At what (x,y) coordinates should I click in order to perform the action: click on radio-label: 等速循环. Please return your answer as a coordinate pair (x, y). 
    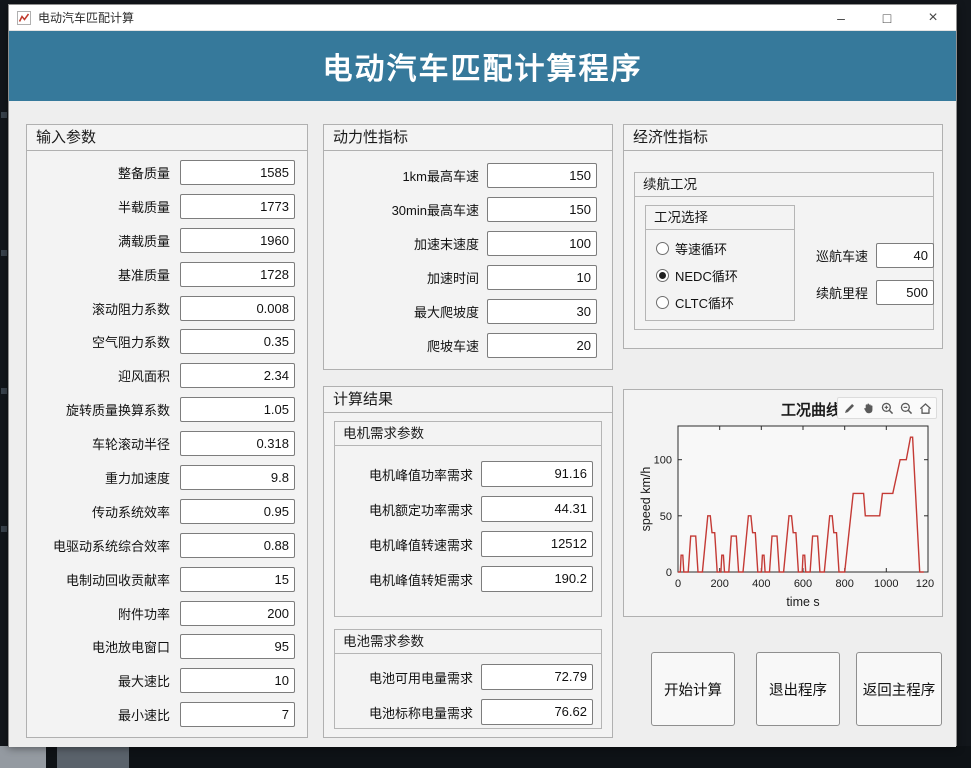
    Looking at the image, I should click on (701, 249).